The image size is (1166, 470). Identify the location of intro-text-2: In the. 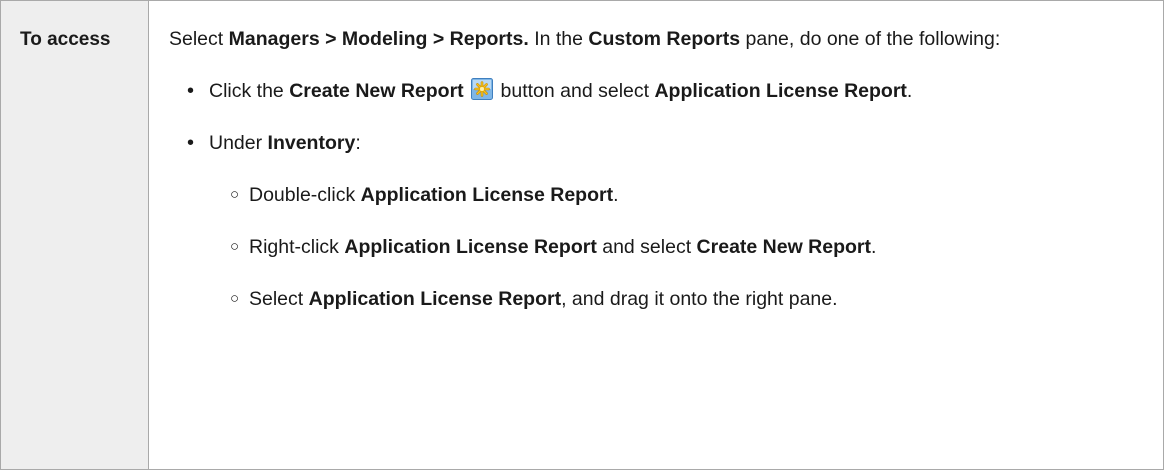
(558, 39).